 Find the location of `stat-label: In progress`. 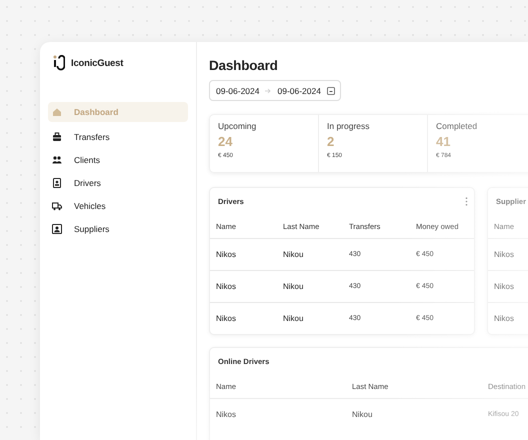

stat-label: In progress is located at coordinates (348, 126).